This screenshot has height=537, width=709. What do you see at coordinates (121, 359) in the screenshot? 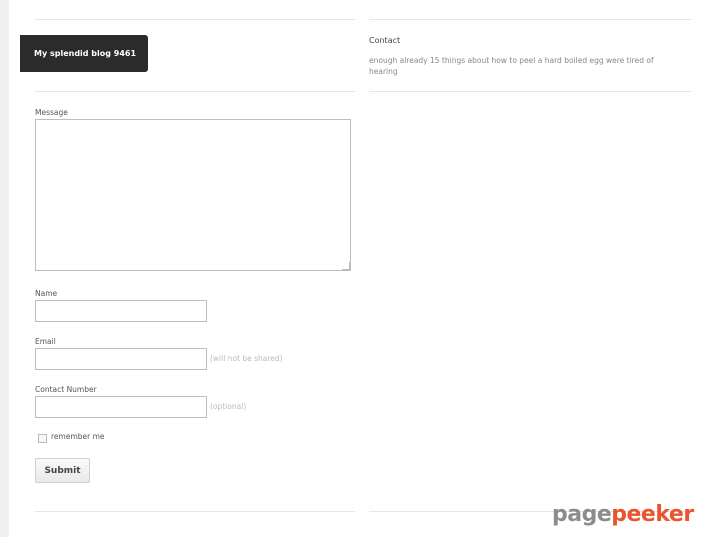
I see `email-input` at bounding box center [121, 359].